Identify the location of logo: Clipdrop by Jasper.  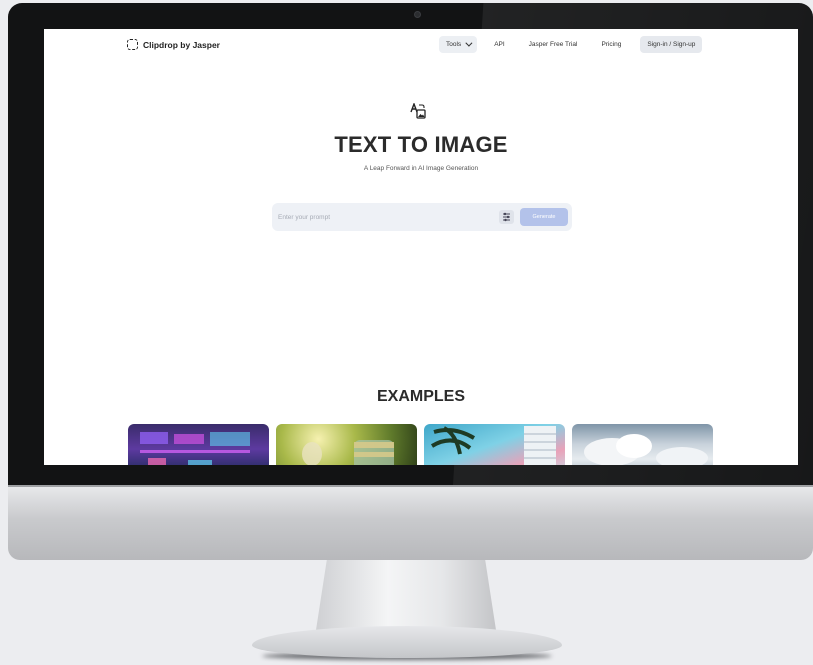
(173, 44).